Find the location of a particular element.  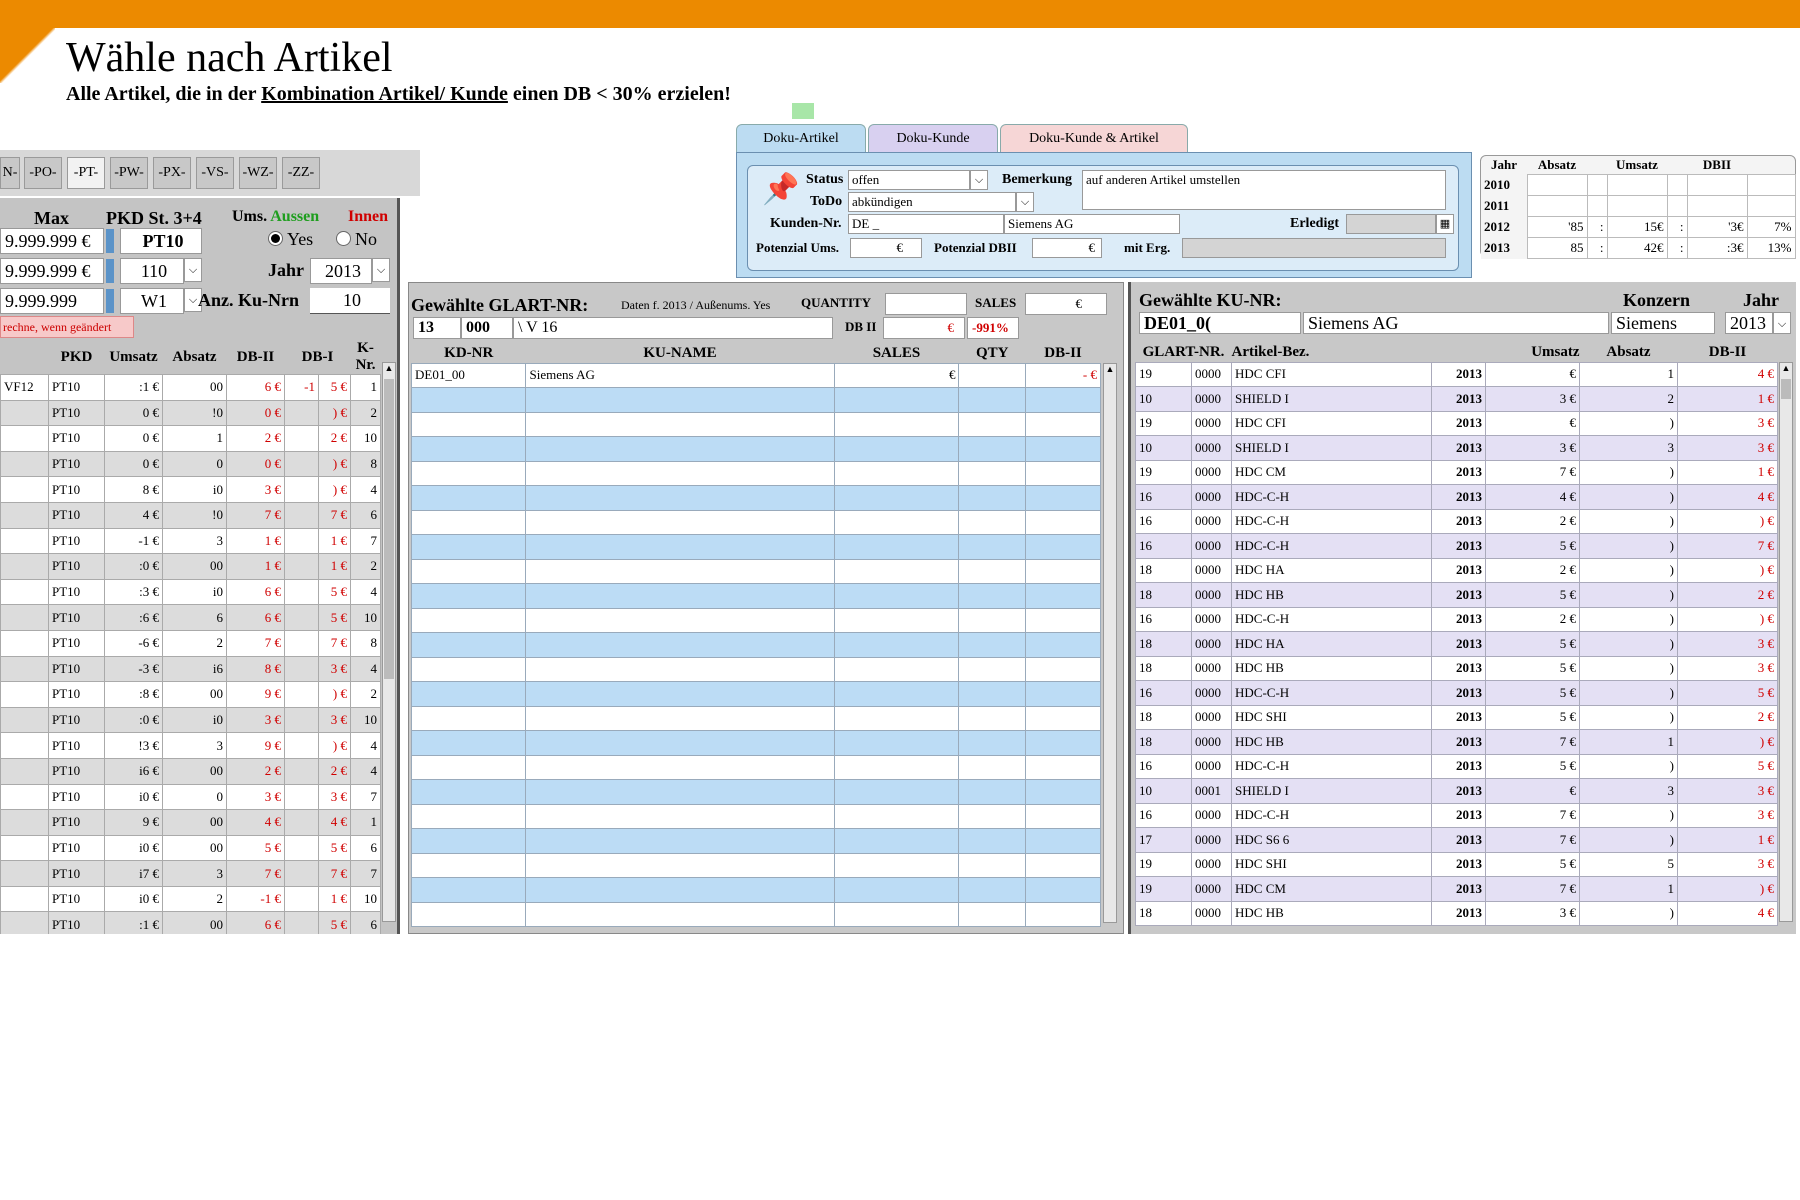

table-row: 19 0000 HDC CFI 2013 €1 4 € is located at coordinates (1457, 374).